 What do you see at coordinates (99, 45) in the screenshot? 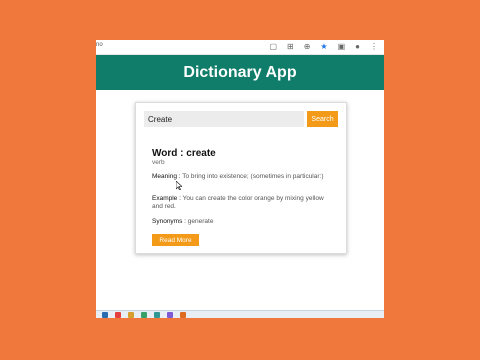
I see `url-fragment: no` at bounding box center [99, 45].